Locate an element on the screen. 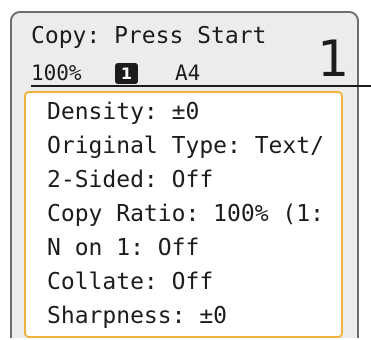 Image resolution: width=371 pixels, height=340 pixels. setting-copy-ratio: Copy Ratio: 100% (1: is located at coordinates (185, 214).